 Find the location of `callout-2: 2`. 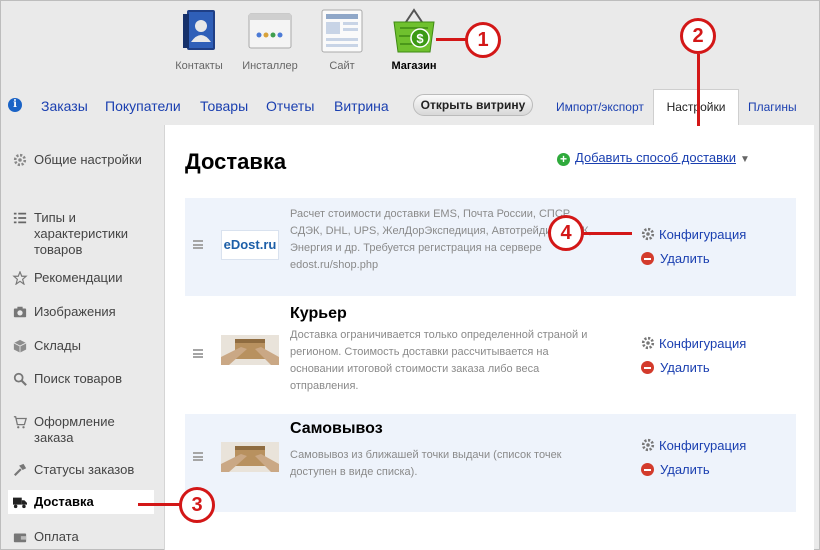

callout-2: 2 is located at coordinates (698, 36).